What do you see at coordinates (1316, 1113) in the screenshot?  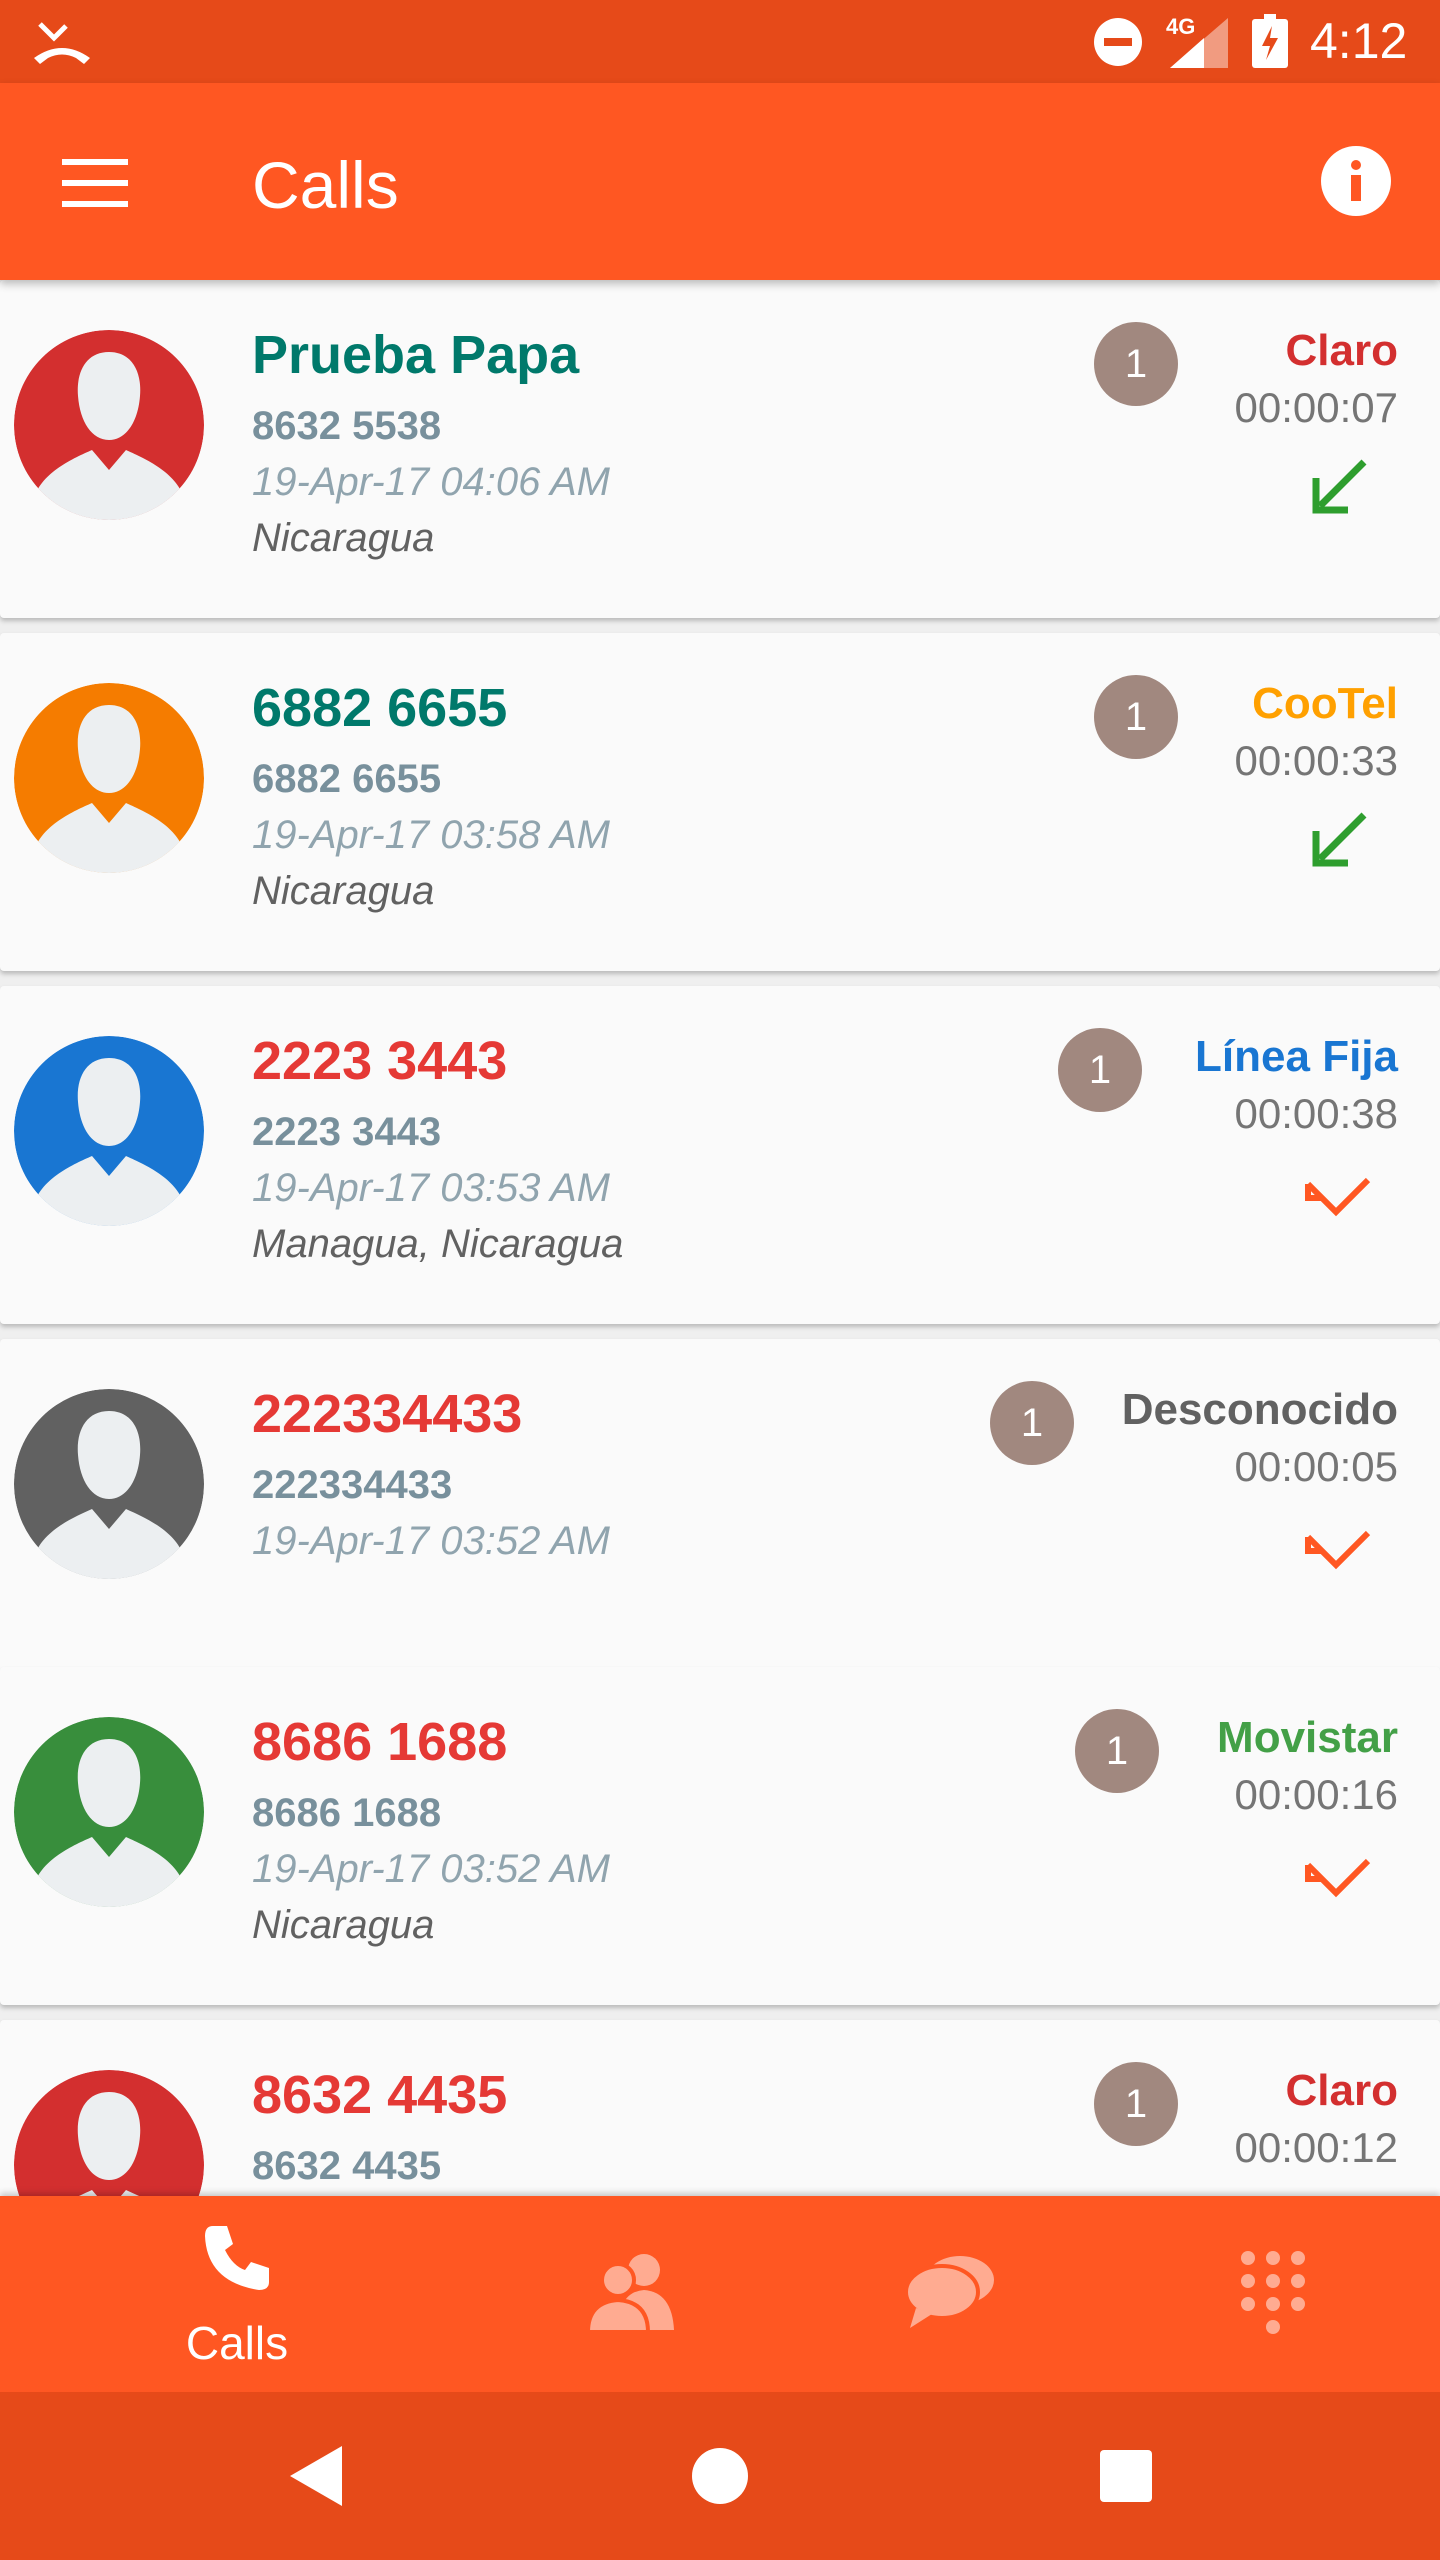 I see `call-duration: 00:00:38` at bounding box center [1316, 1113].